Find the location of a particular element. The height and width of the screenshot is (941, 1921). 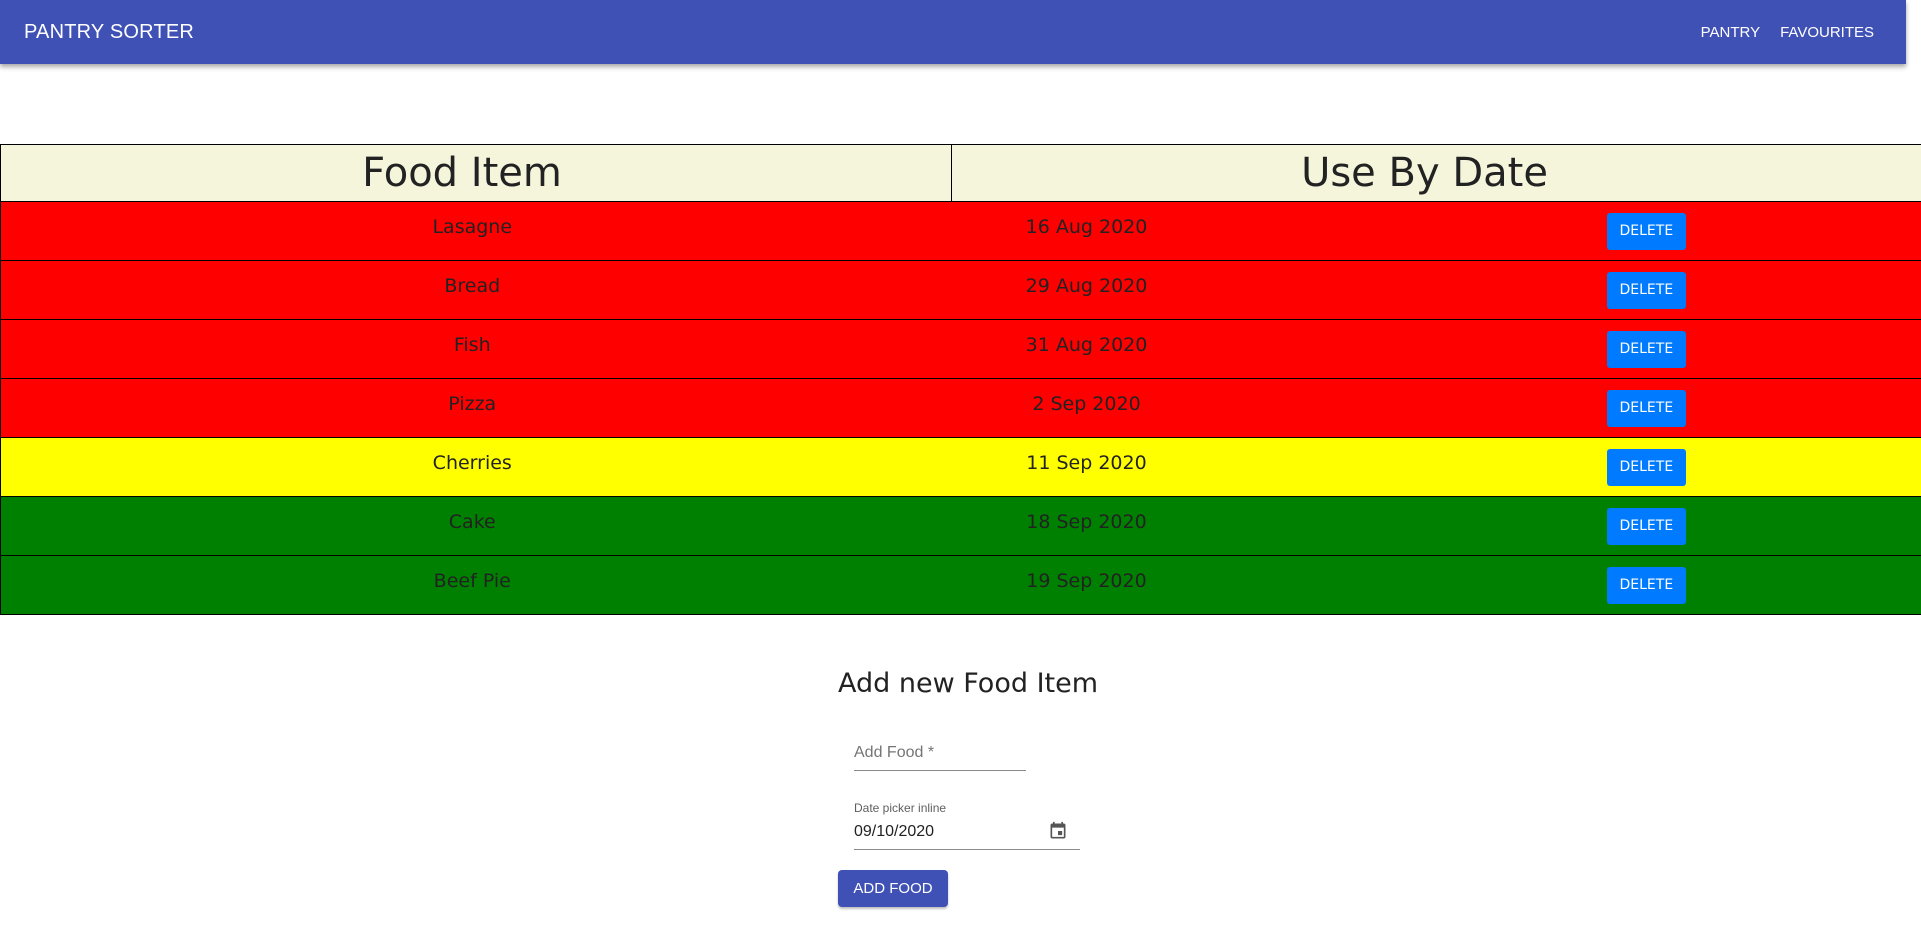

table-row: Bread 29 Aug 2020 DELETE is located at coordinates (960, 290).